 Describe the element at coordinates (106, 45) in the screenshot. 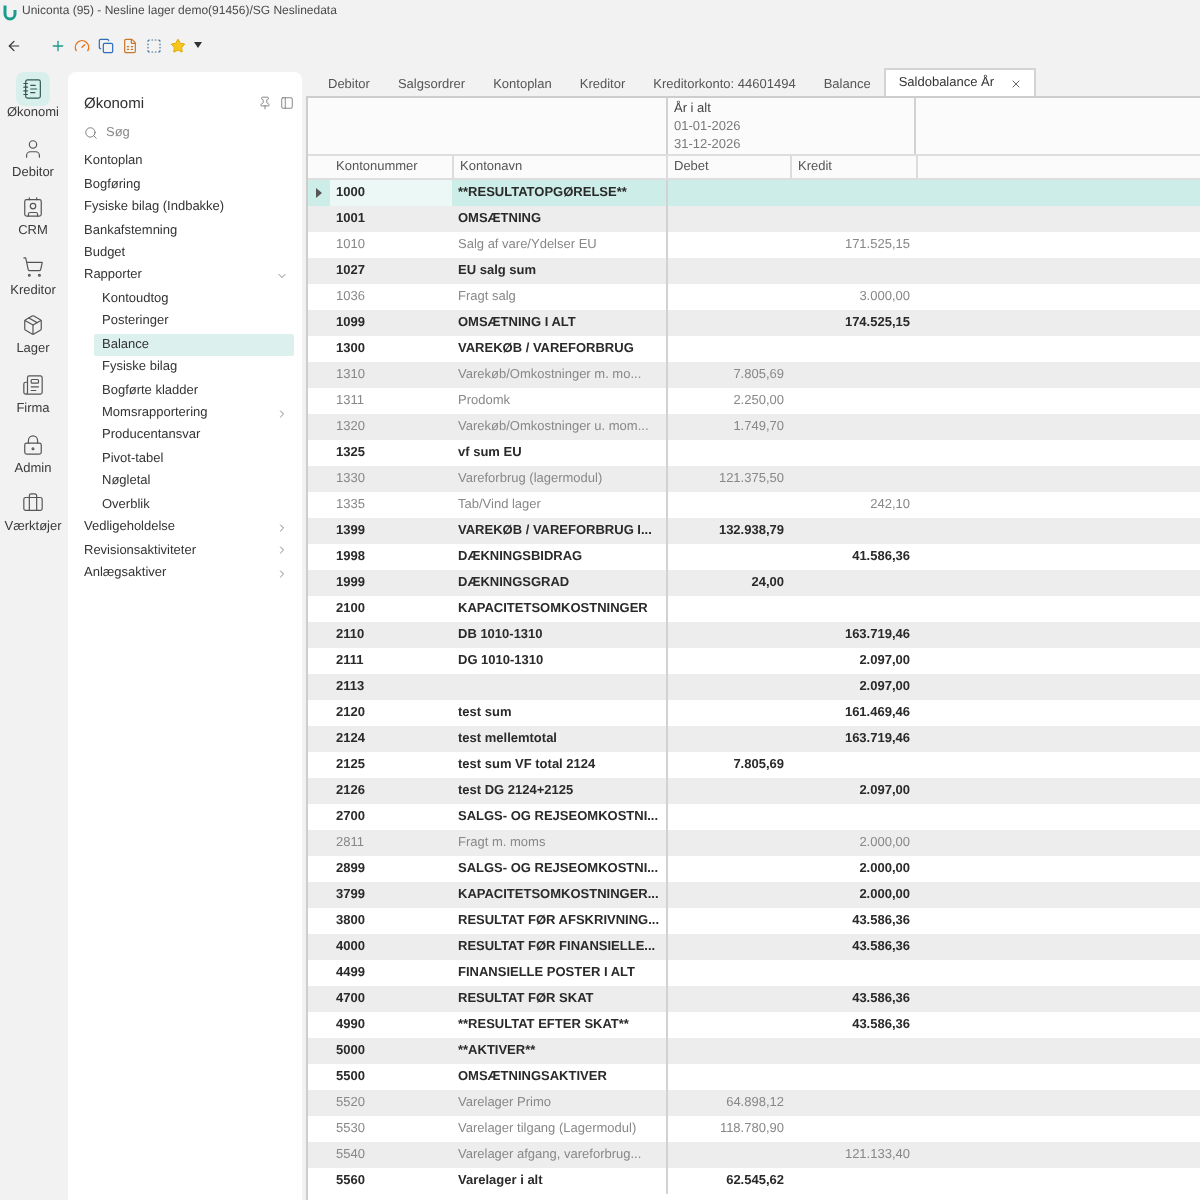

I see `overlapping-squares-icon` at that location.